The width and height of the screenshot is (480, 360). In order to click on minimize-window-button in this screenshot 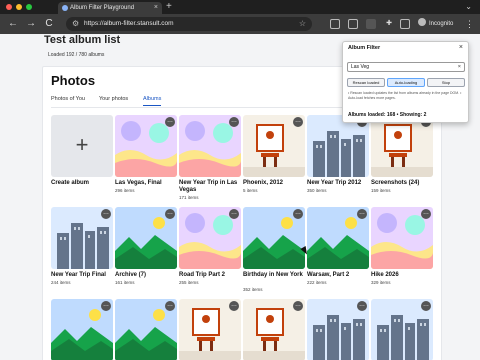, I will do `click(19, 7)`.